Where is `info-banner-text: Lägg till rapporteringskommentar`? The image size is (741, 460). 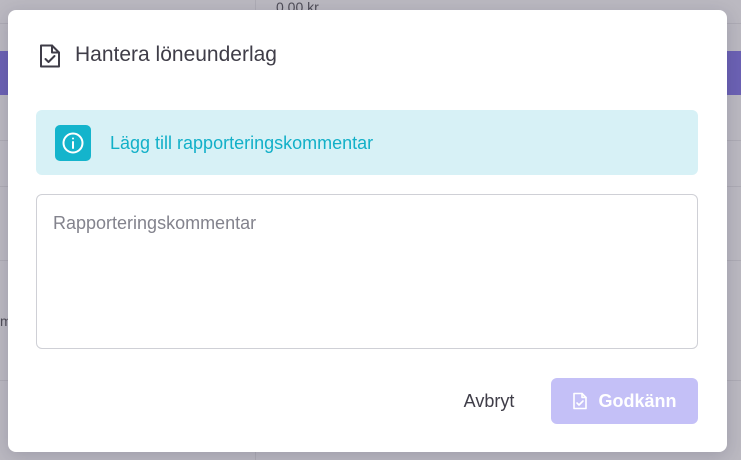 info-banner-text: Lägg till rapporteringskommentar is located at coordinates (242, 143).